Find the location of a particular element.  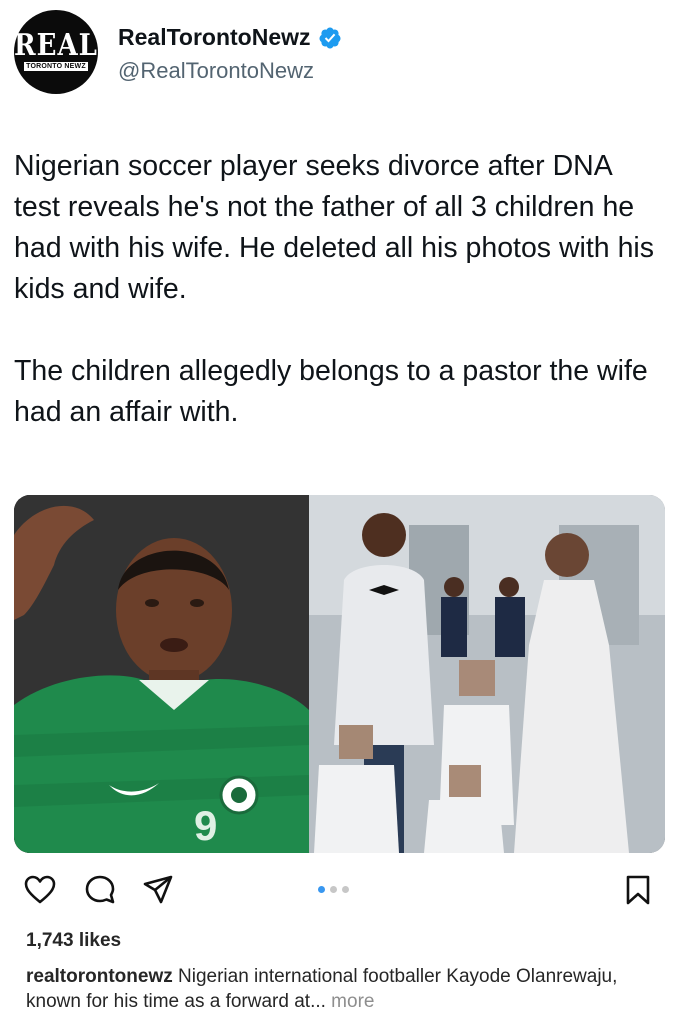

more-link: more is located at coordinates (350, 1001).